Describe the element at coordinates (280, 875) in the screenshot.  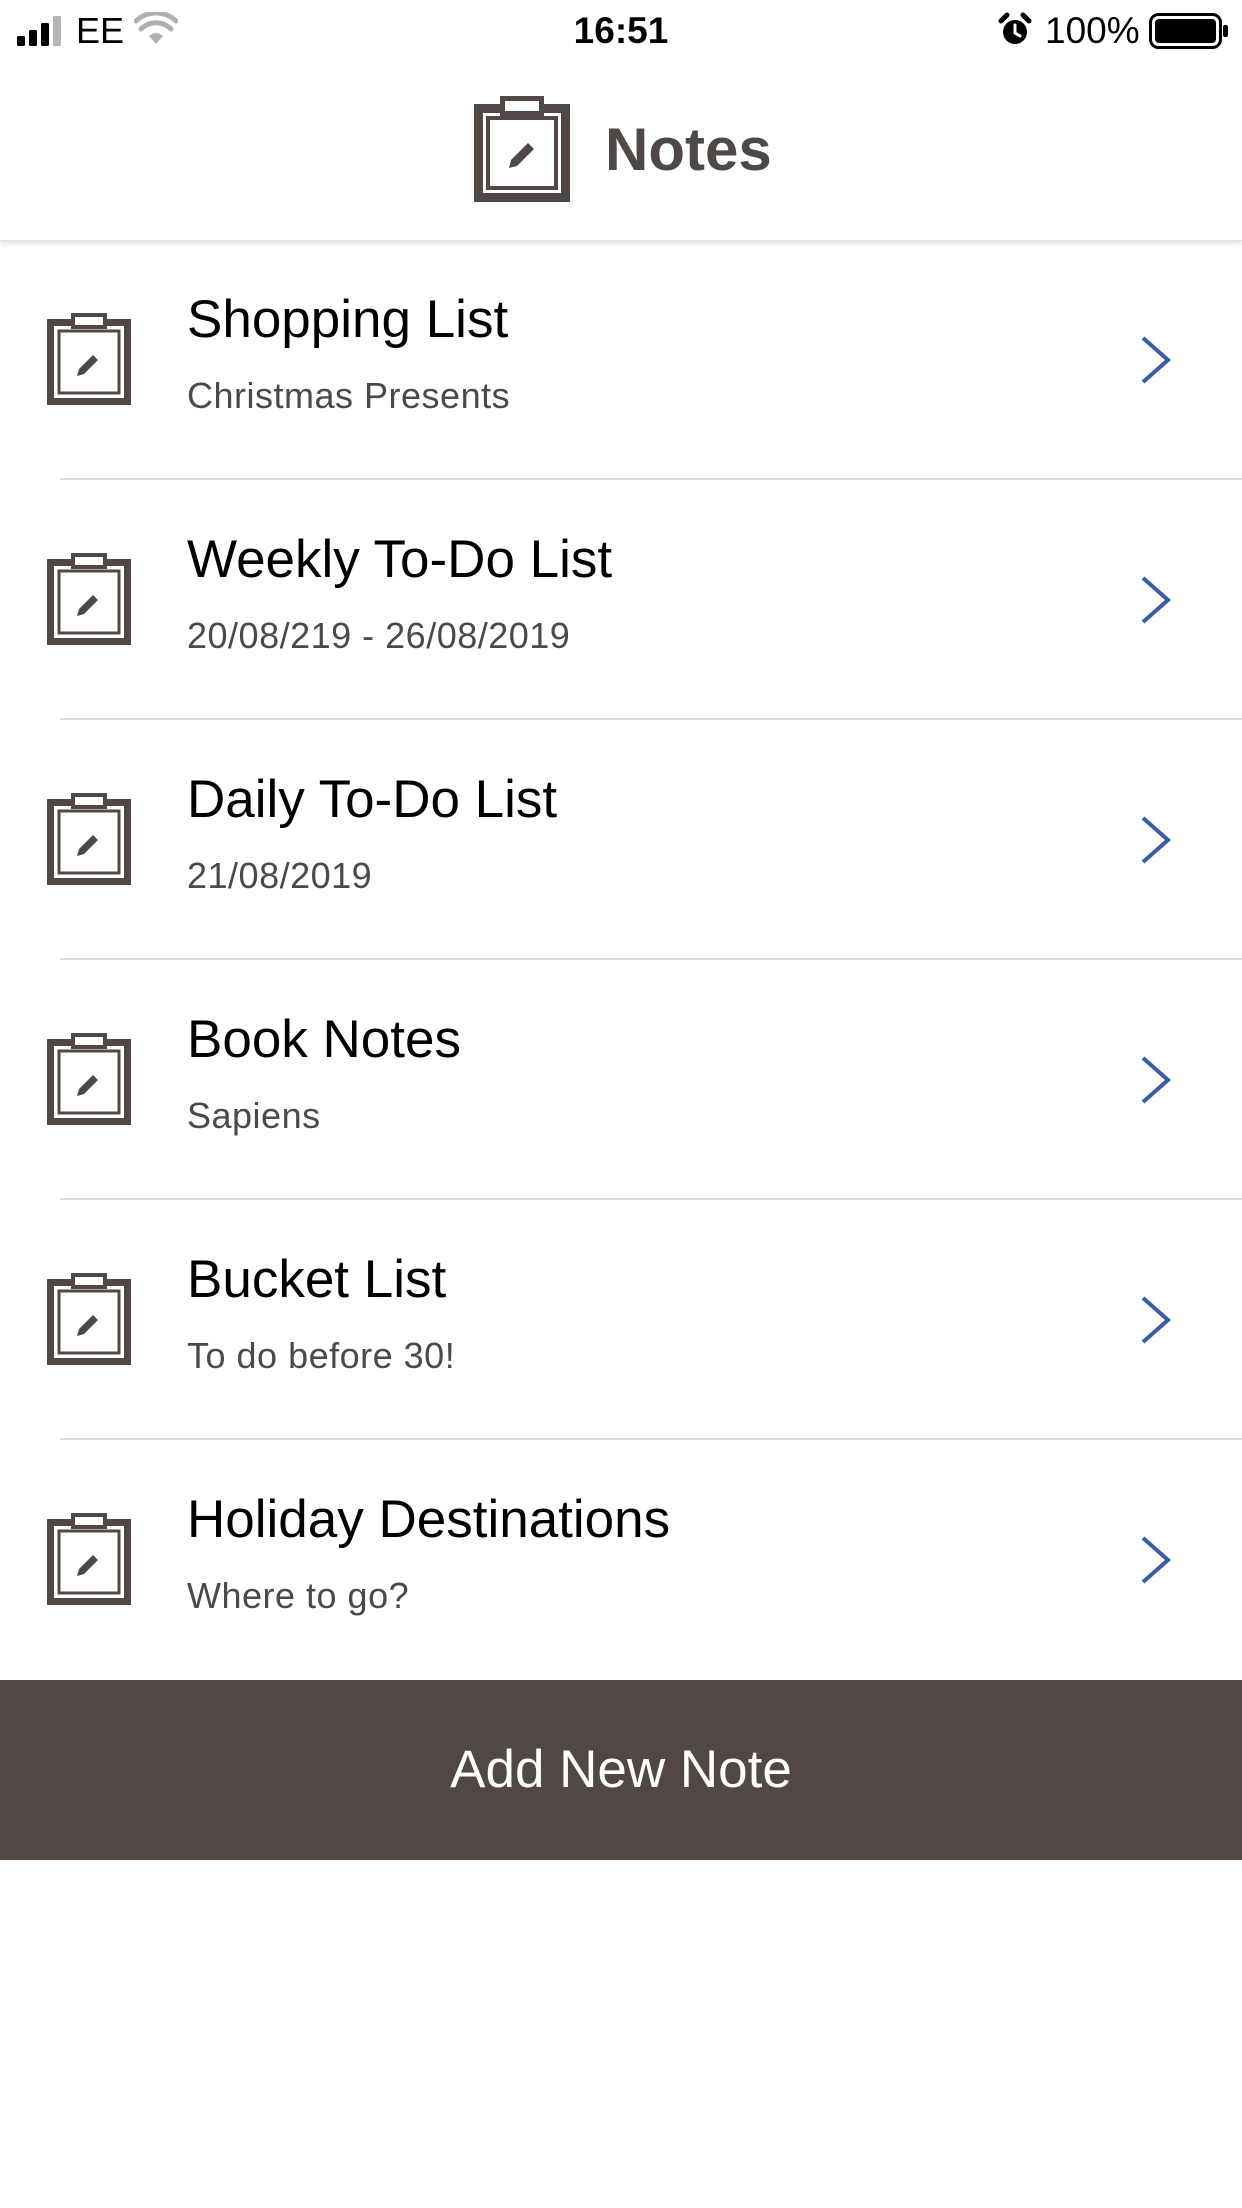
I see `note-subtitle: 21/08/2019` at that location.